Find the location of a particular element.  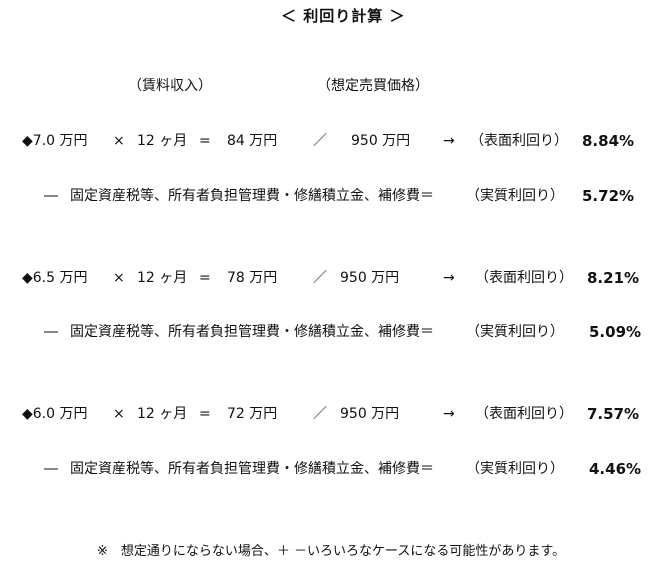

annual-rent: 78 万円 is located at coordinates (252, 278).